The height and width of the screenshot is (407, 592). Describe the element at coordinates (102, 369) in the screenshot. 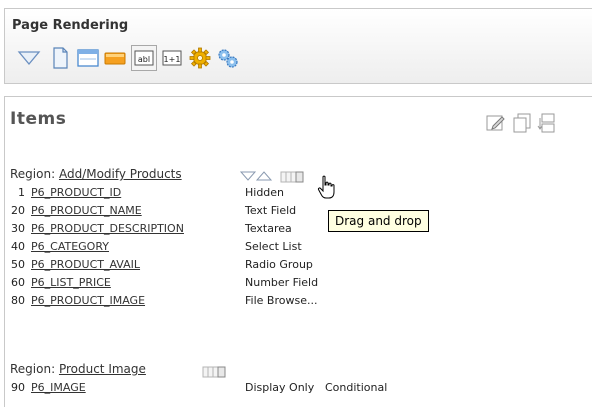

I see `region-link-product-image: Product Image` at that location.